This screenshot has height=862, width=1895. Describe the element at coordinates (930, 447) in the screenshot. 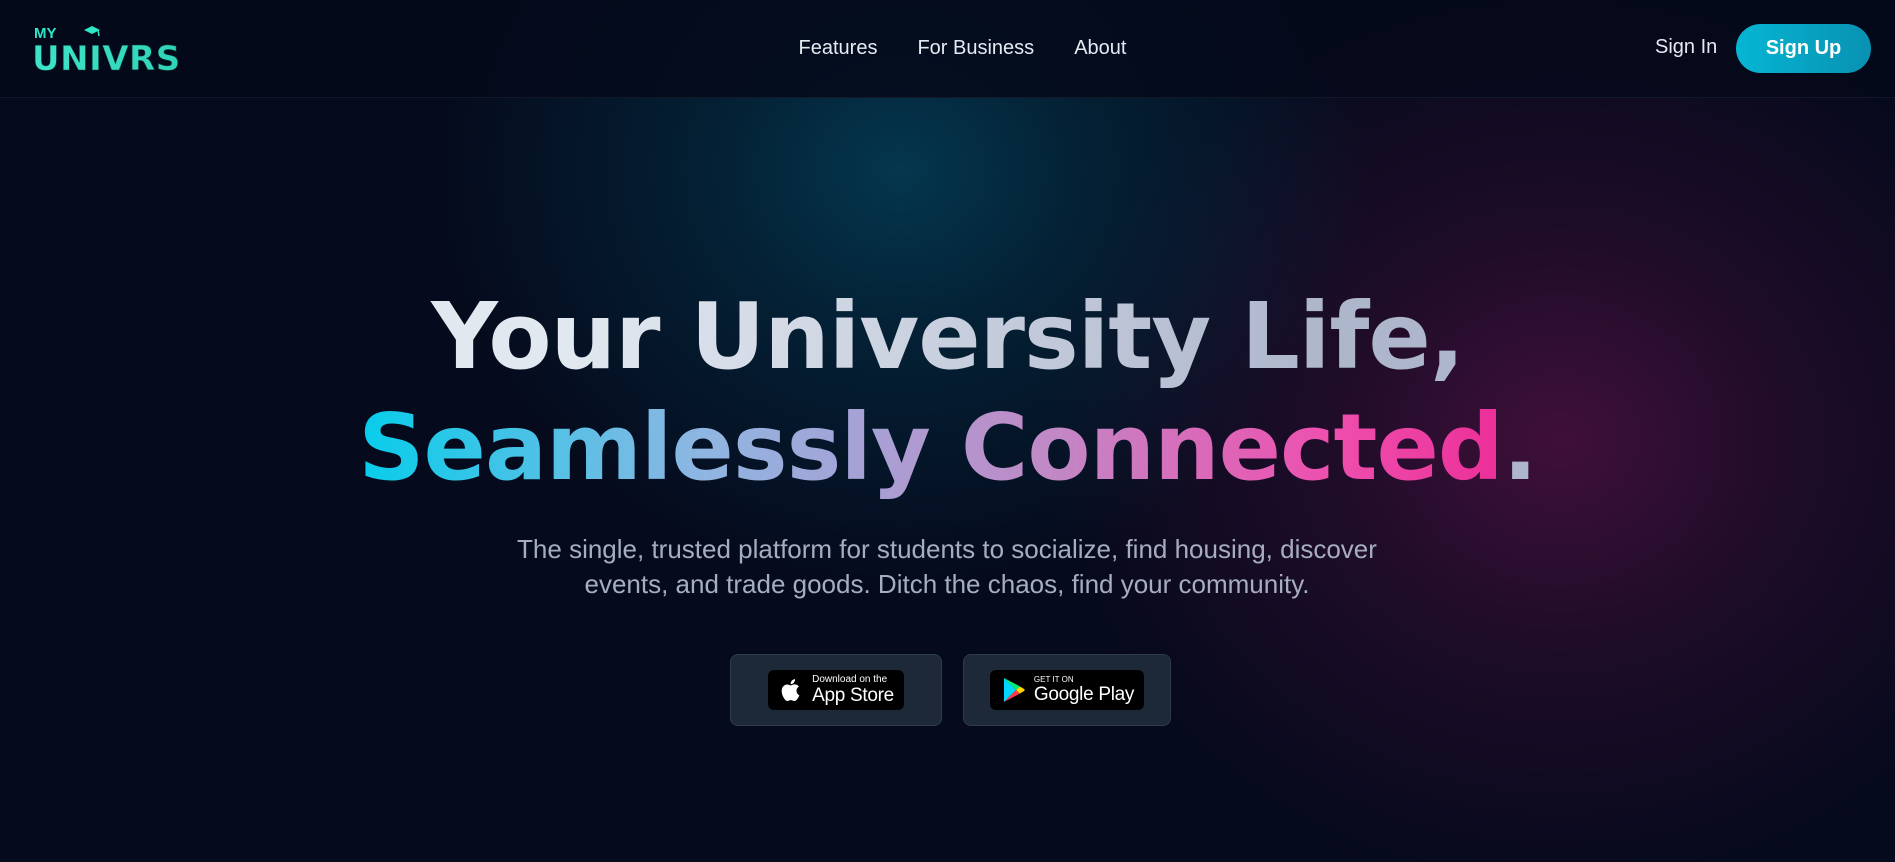

I see `hero-title-highlight: Seamlessly Connected` at that location.